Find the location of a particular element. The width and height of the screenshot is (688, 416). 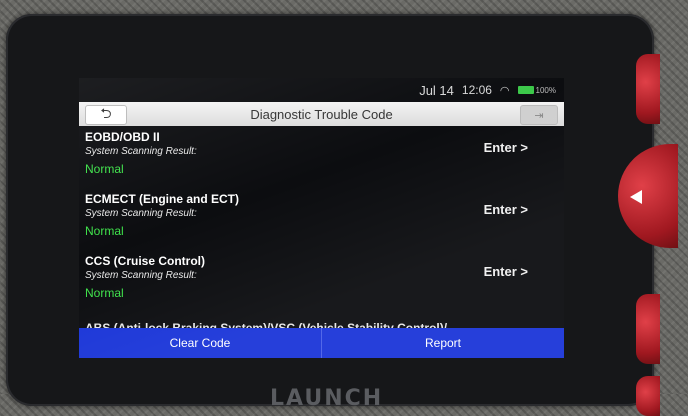

status-time: 12:06 is located at coordinates (476, 90).